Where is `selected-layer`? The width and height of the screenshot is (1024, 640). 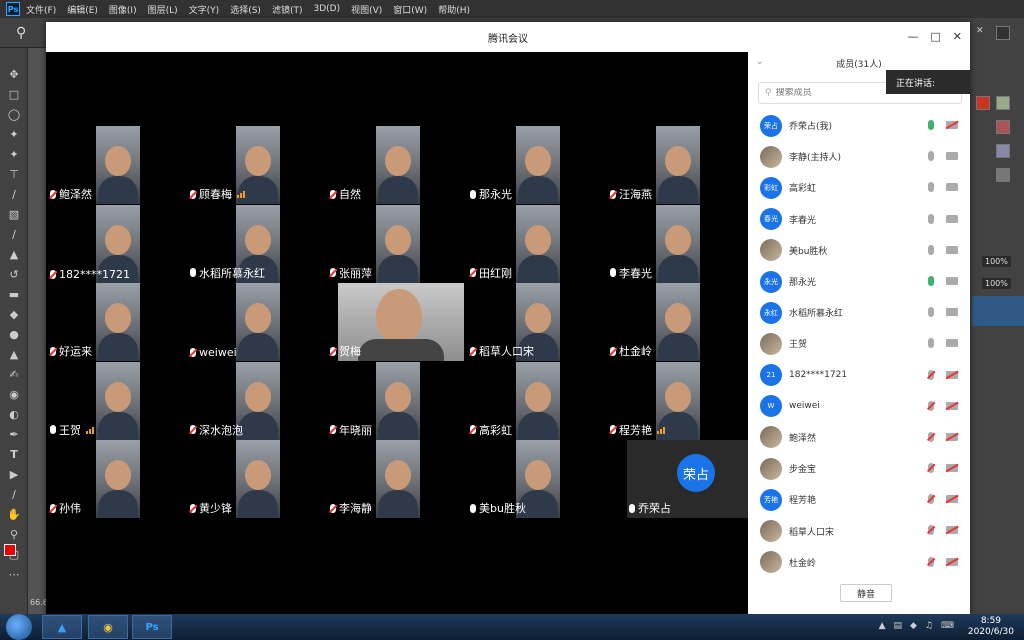 selected-layer is located at coordinates (998, 311).